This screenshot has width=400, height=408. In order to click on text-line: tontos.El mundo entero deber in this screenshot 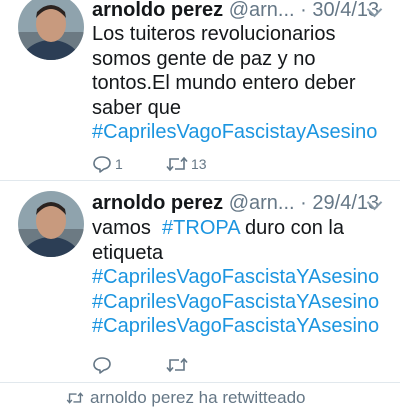, I will do `click(224, 83)`.